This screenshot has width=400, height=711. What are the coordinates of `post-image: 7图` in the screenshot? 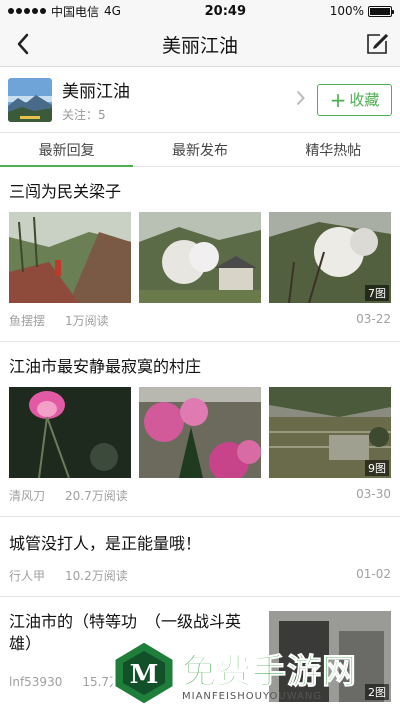 It's located at (330, 257).